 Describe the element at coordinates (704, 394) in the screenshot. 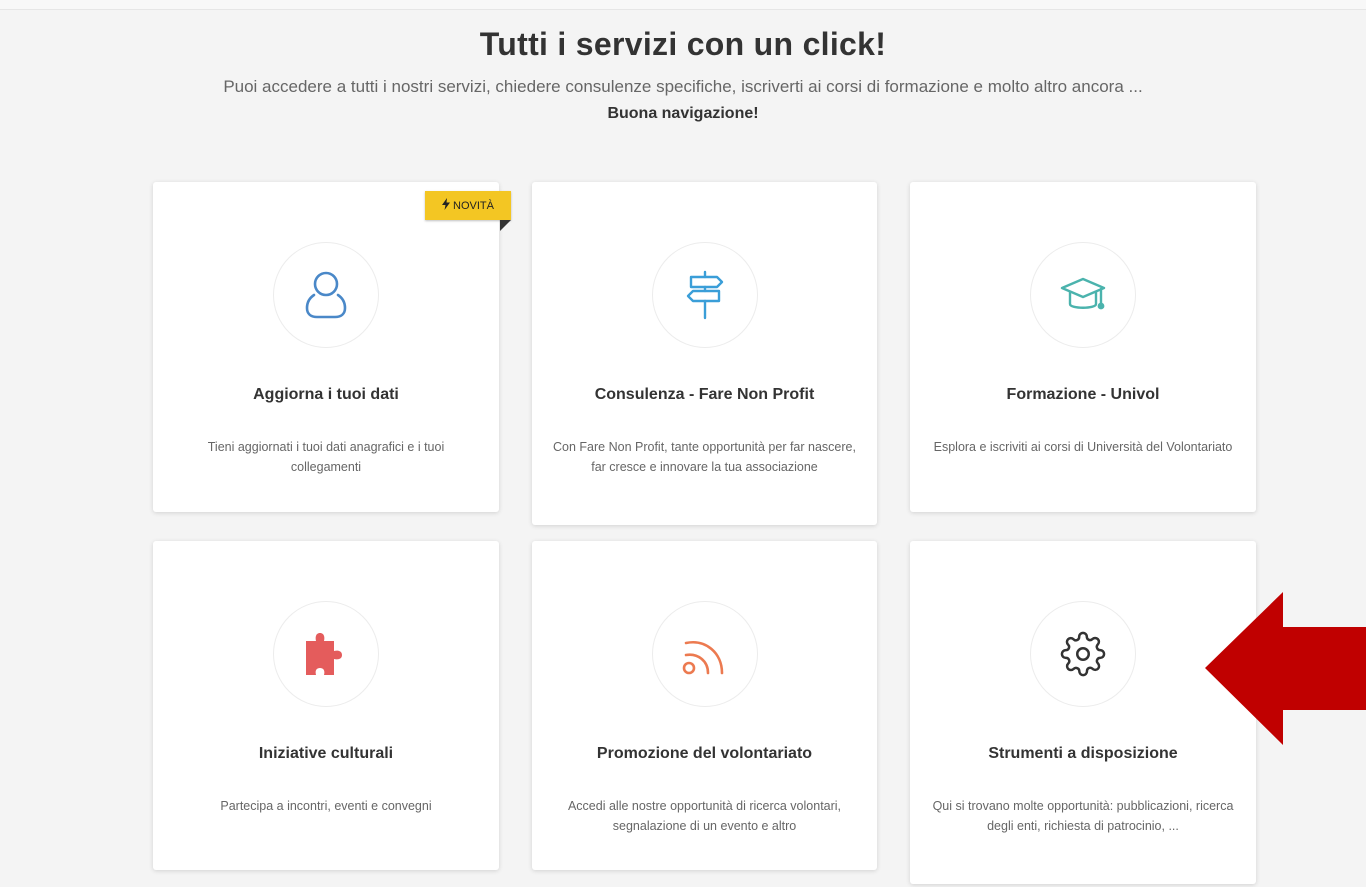

I see `card-title: Consulenza - Fare Non Profit` at that location.